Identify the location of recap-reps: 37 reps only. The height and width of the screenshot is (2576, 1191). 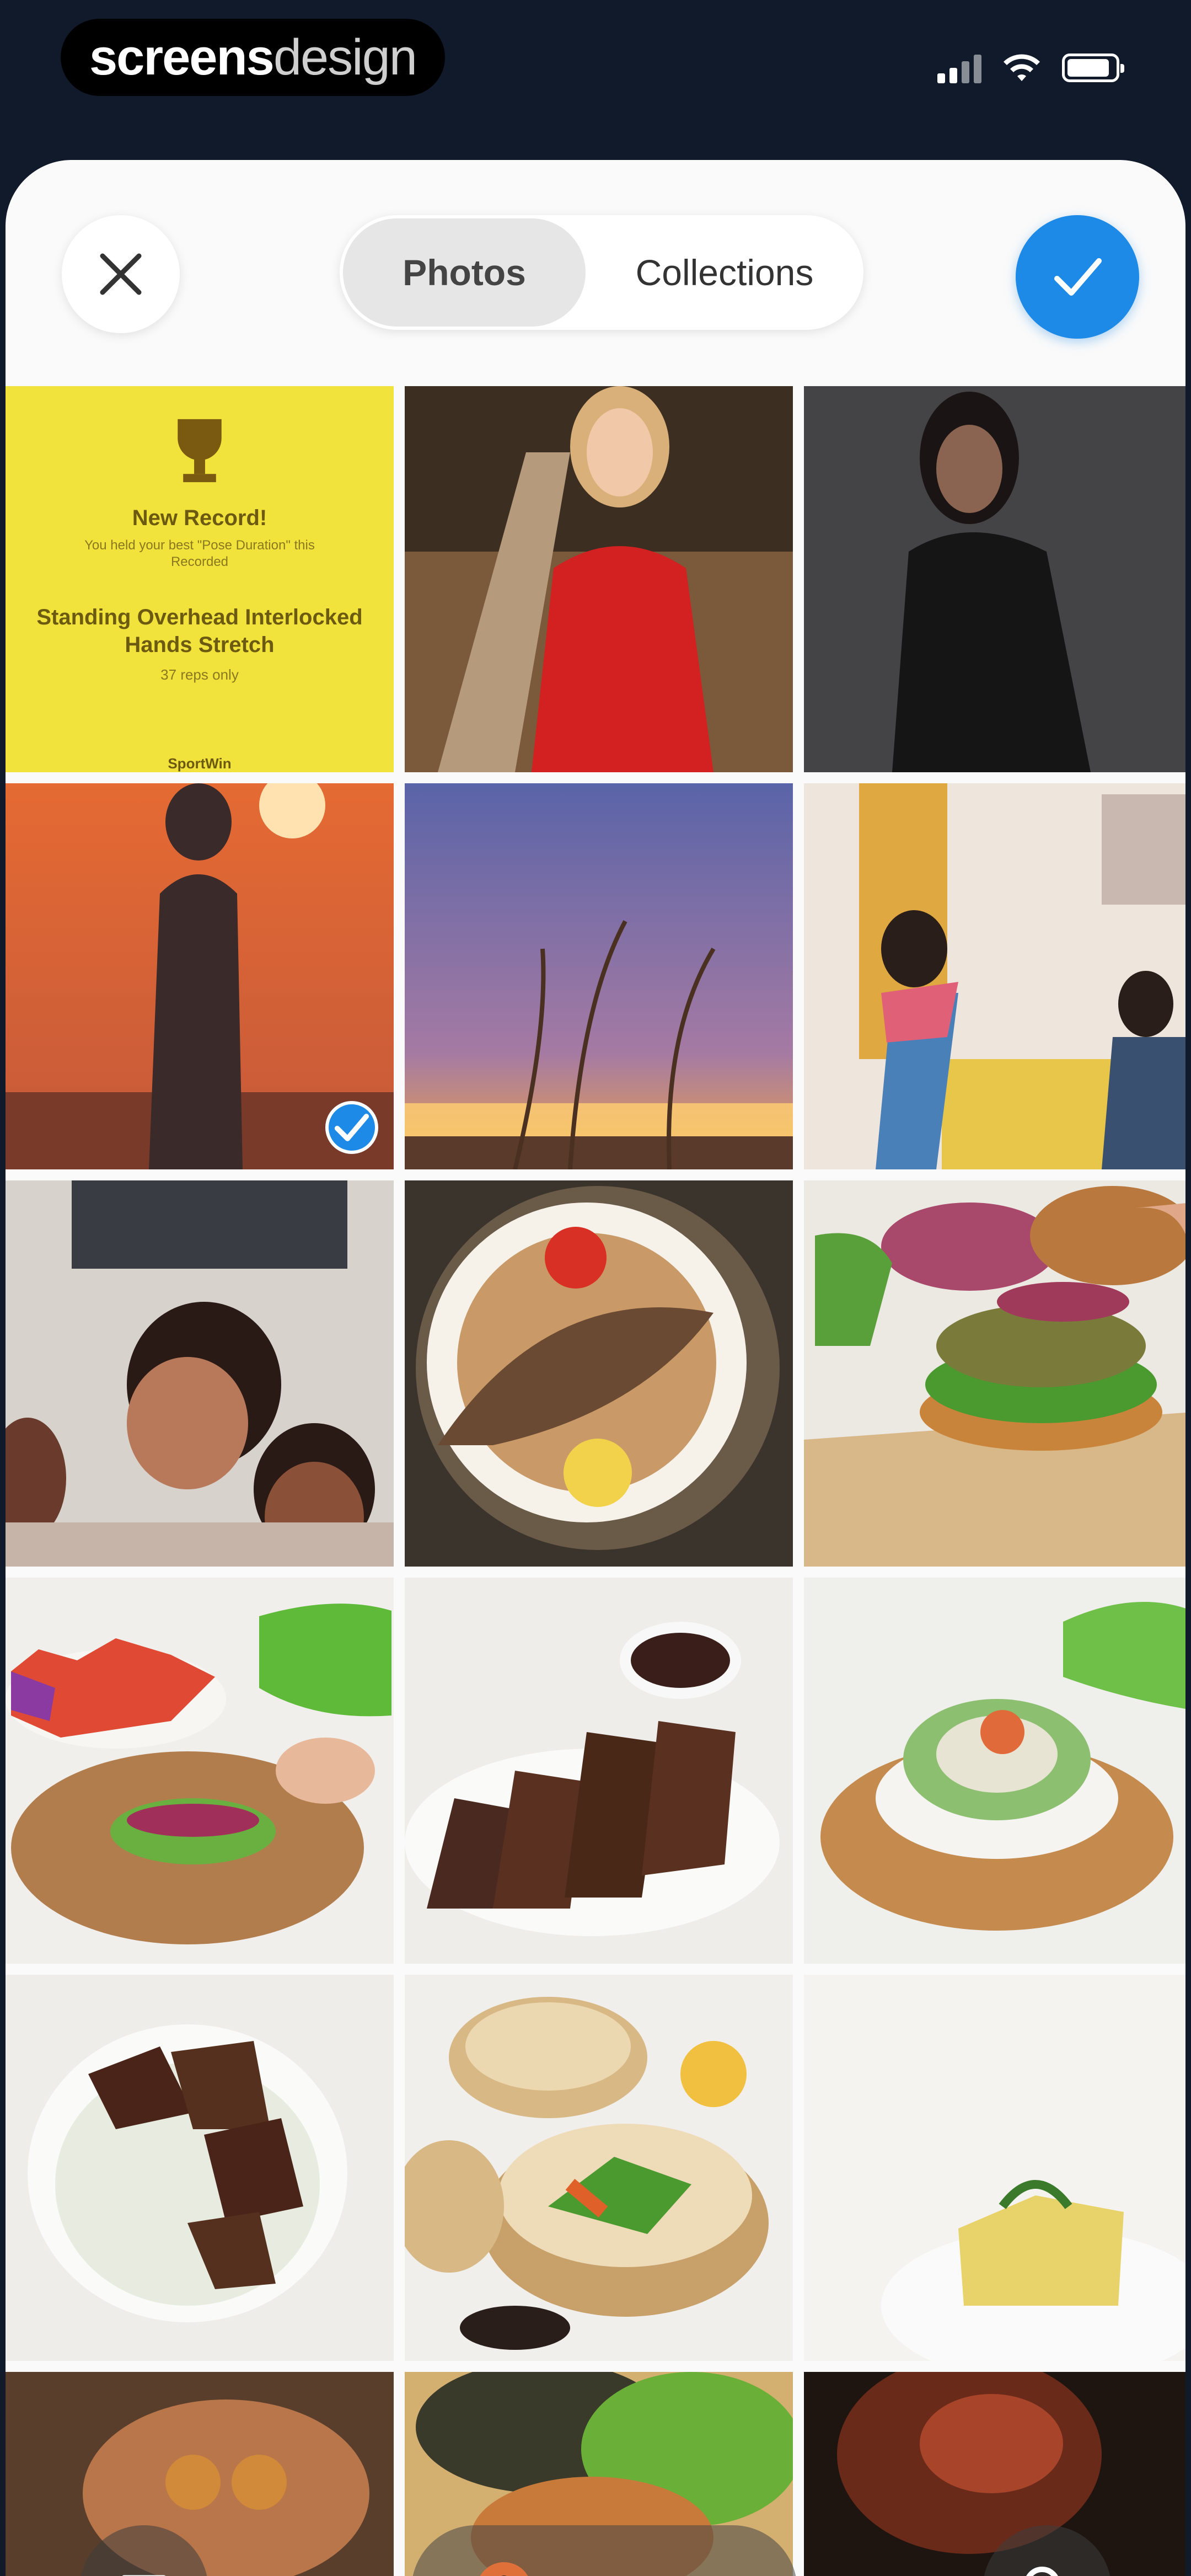
(200, 674).